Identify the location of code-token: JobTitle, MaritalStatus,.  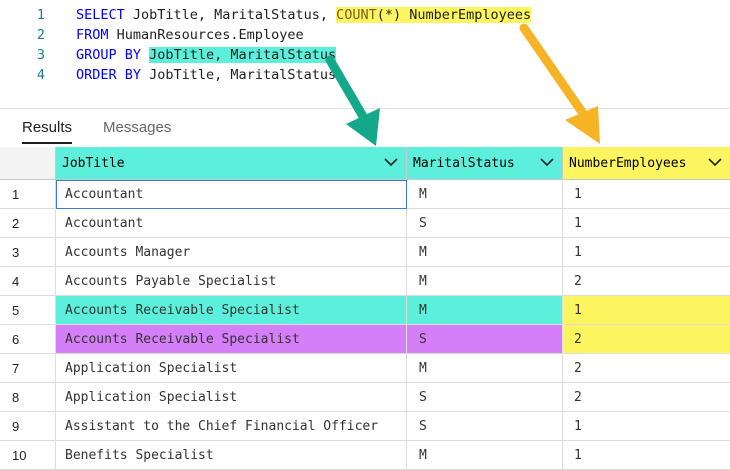
(234, 15).